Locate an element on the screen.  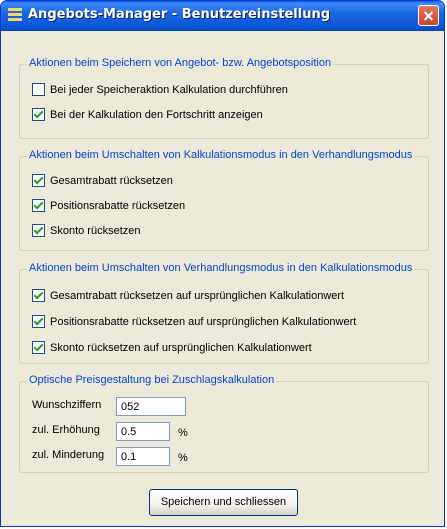
checkbox-label: Gesamtrabatt rücksetzen is located at coordinates (111, 180).